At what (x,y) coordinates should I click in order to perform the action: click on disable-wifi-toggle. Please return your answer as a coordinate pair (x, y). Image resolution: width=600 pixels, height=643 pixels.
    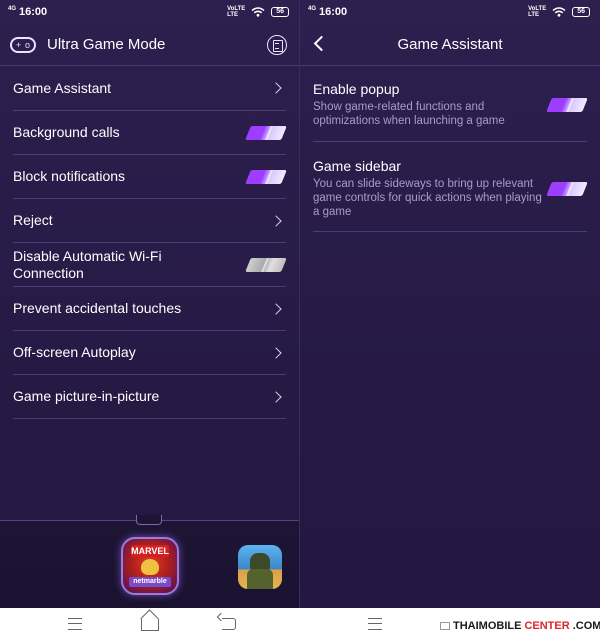
    Looking at the image, I should click on (266, 264).